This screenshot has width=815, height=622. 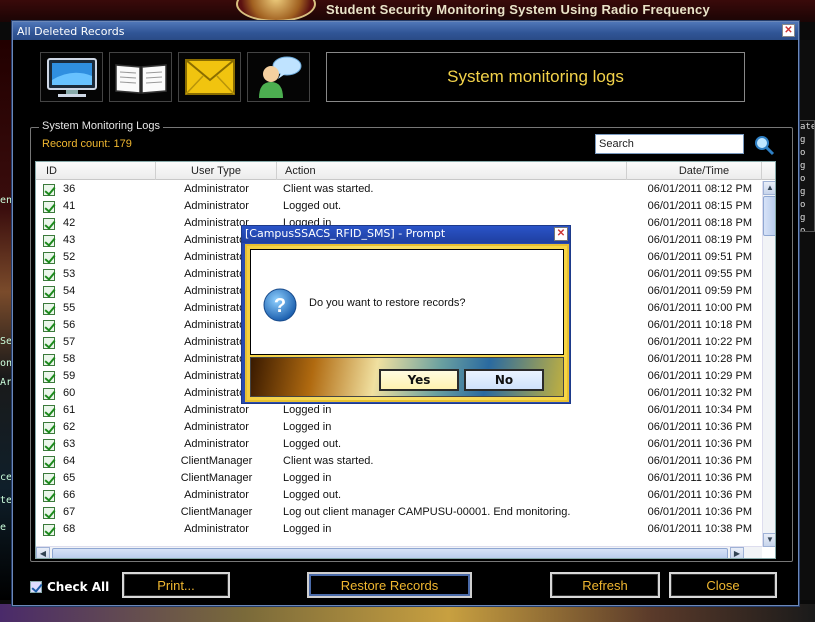 I want to click on yes-button: Yes, so click(x=419, y=380).